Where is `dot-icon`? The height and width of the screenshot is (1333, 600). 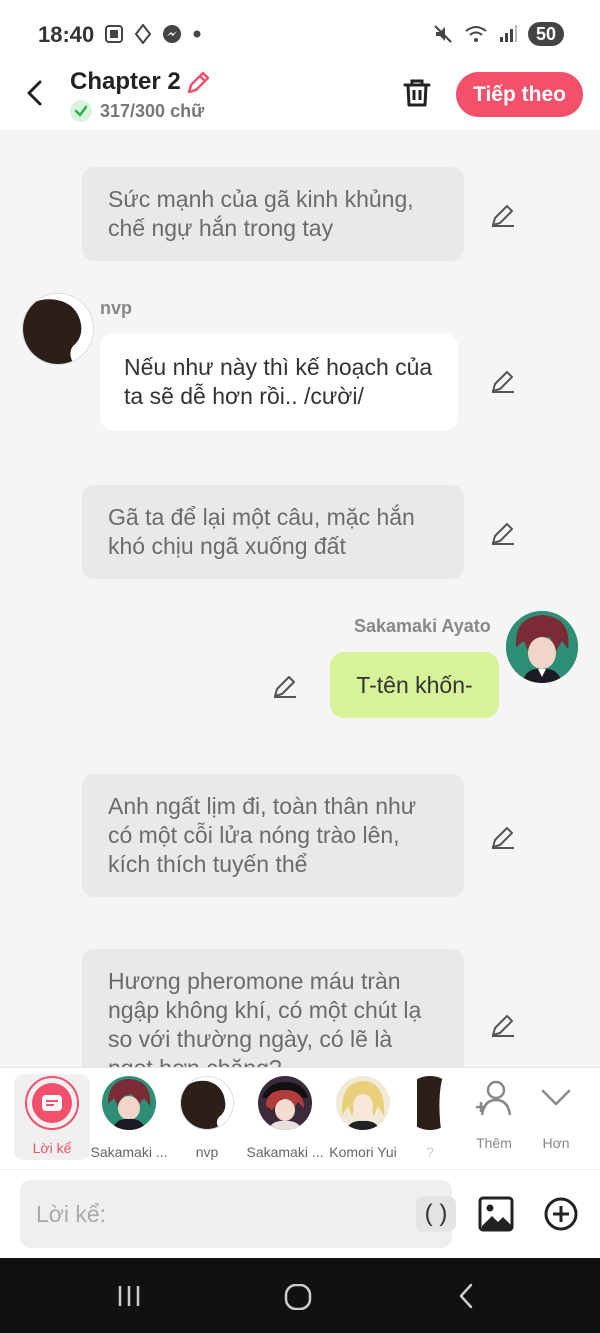
dot-icon is located at coordinates (197, 34).